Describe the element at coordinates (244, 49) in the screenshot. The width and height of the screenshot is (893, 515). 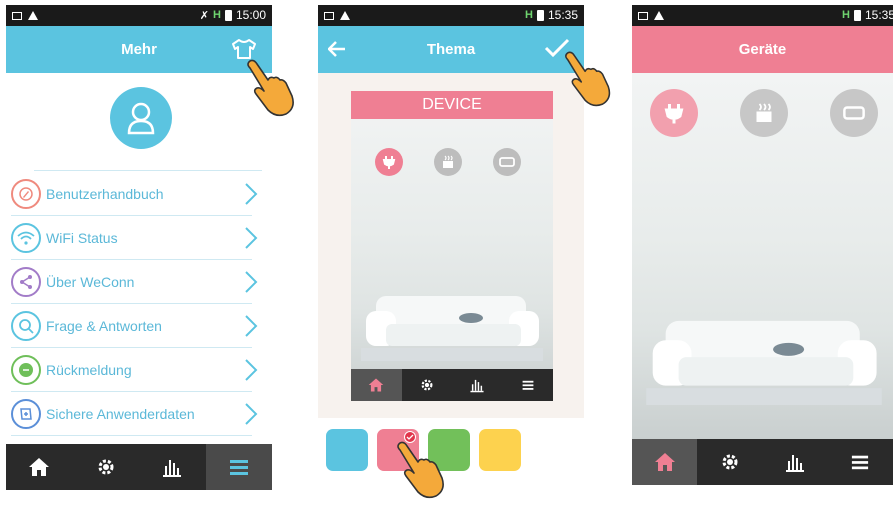
I see `shirt-theme-icon` at that location.